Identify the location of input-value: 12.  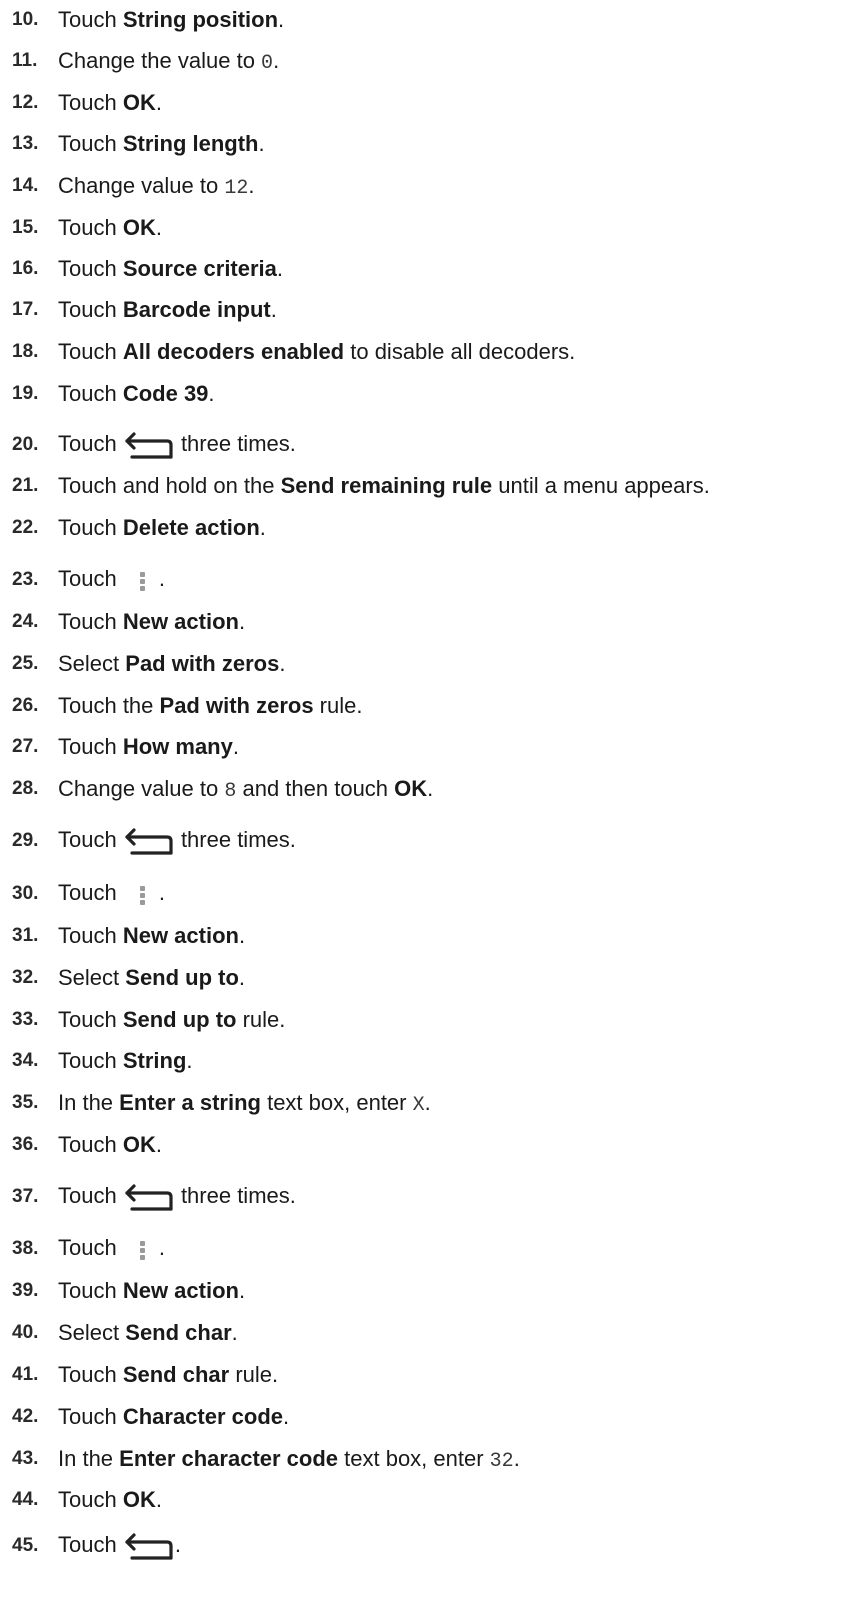
(236, 188).